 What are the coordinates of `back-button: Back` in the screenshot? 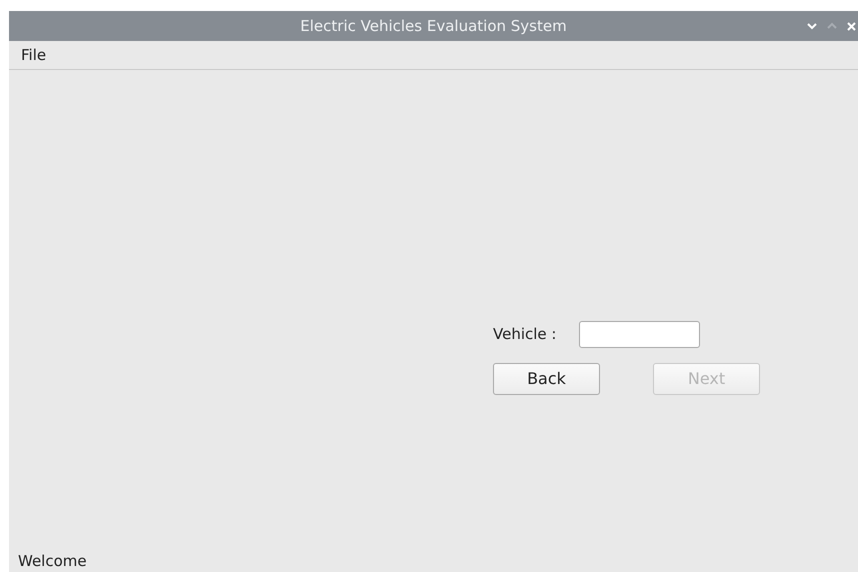 It's located at (546, 379).